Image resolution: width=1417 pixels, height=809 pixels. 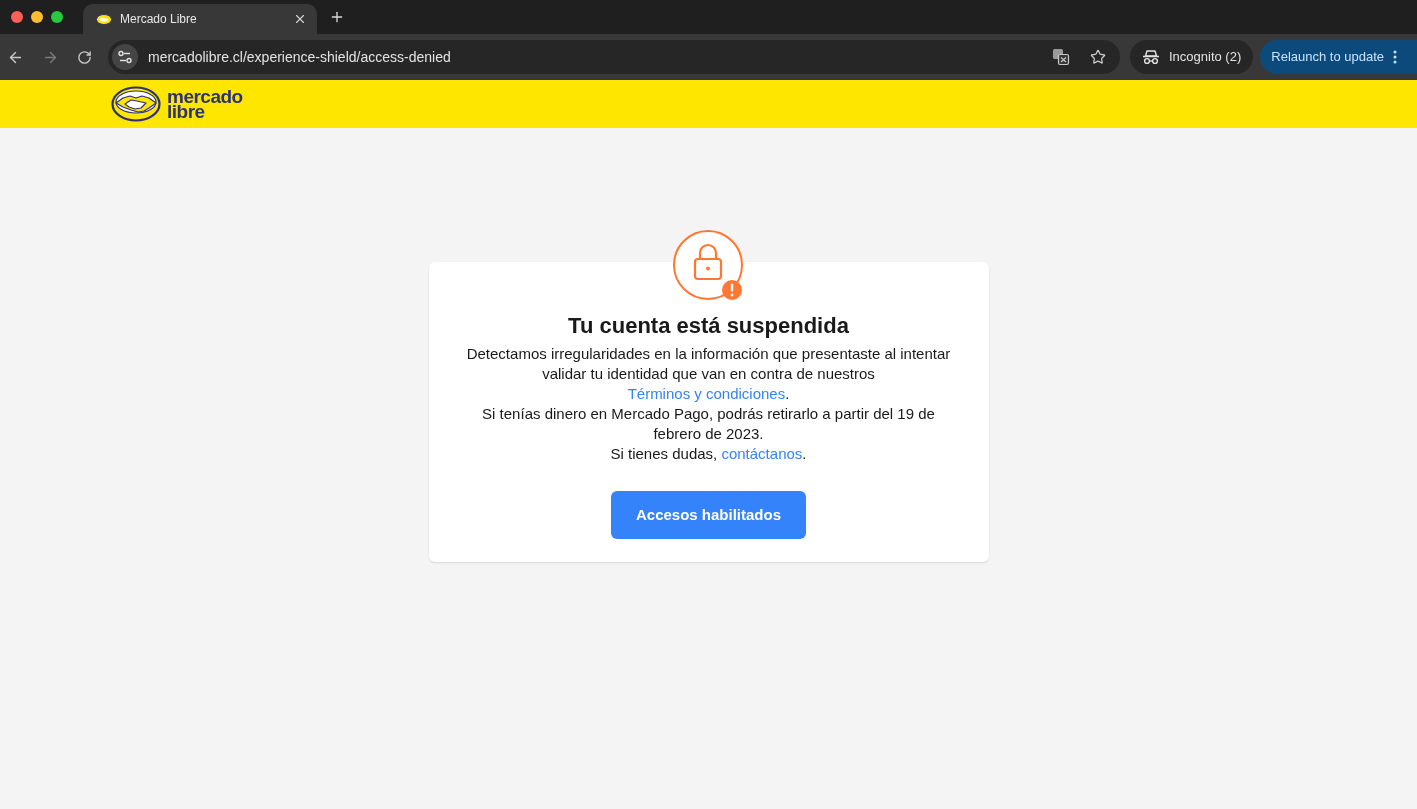 What do you see at coordinates (708, 454) in the screenshot?
I see `message-text: Si tienes dudas, contáctanos.` at bounding box center [708, 454].